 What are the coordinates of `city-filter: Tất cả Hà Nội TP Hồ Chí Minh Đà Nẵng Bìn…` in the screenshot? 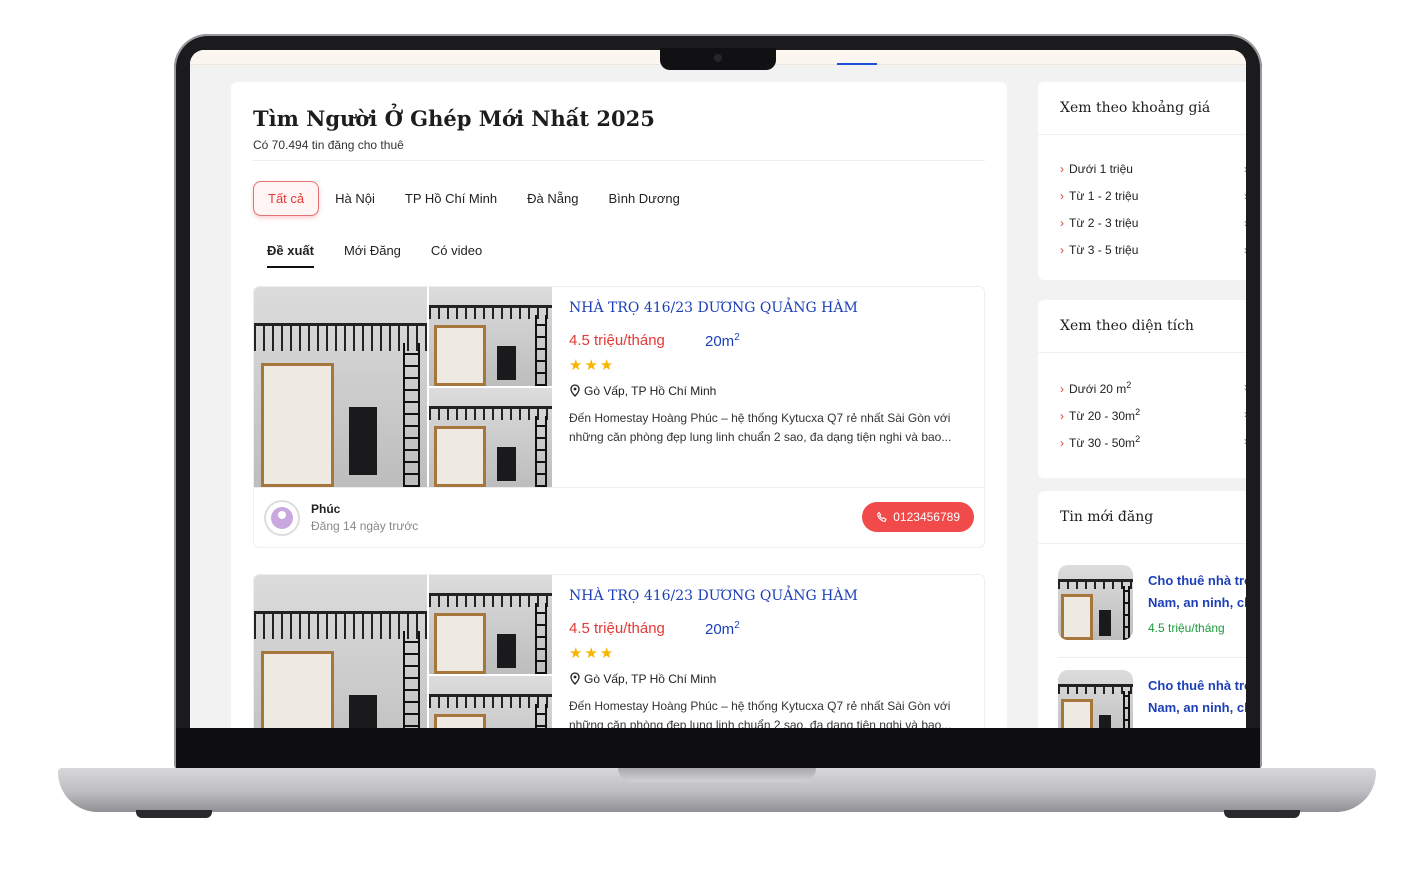 It's located at (481, 198).